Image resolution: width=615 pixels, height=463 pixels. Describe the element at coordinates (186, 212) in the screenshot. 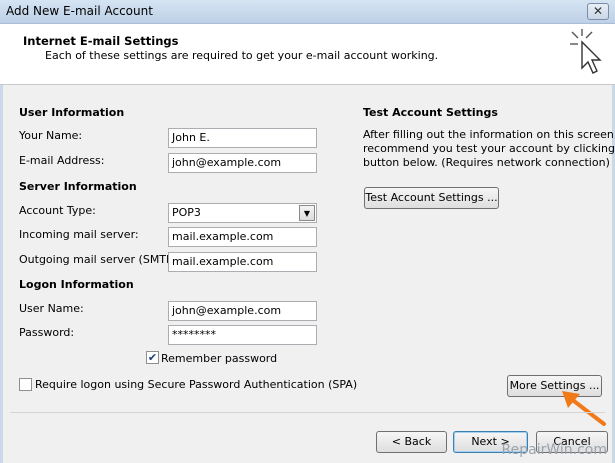

I see `account-type-value: POP3` at that location.